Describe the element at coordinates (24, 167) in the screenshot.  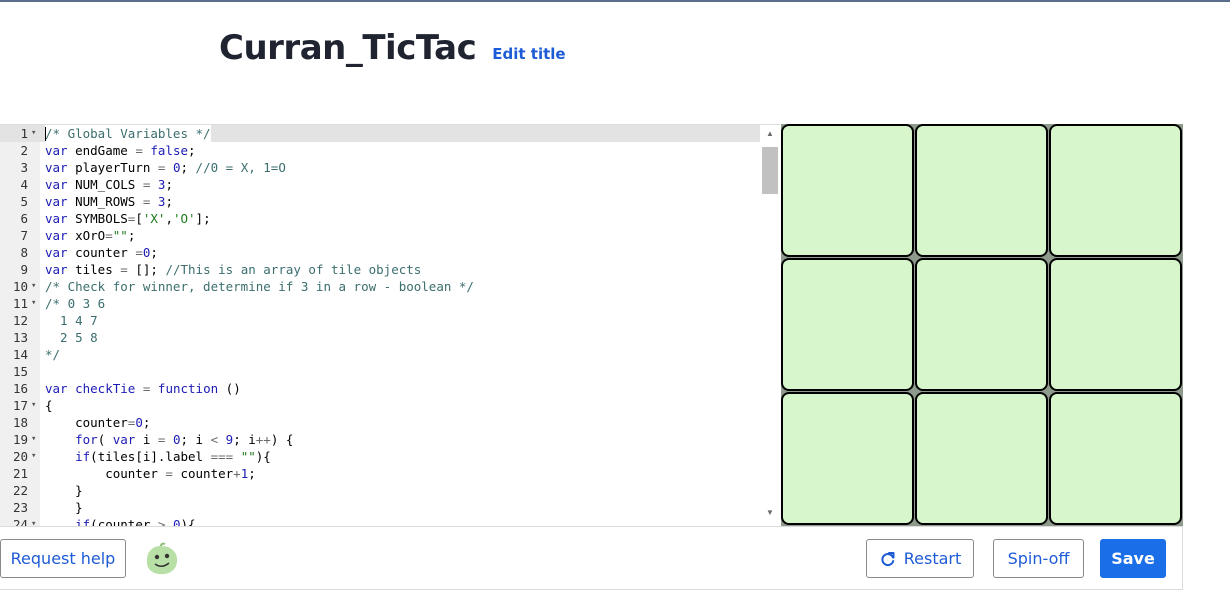
I see `line-number: 3` at that location.